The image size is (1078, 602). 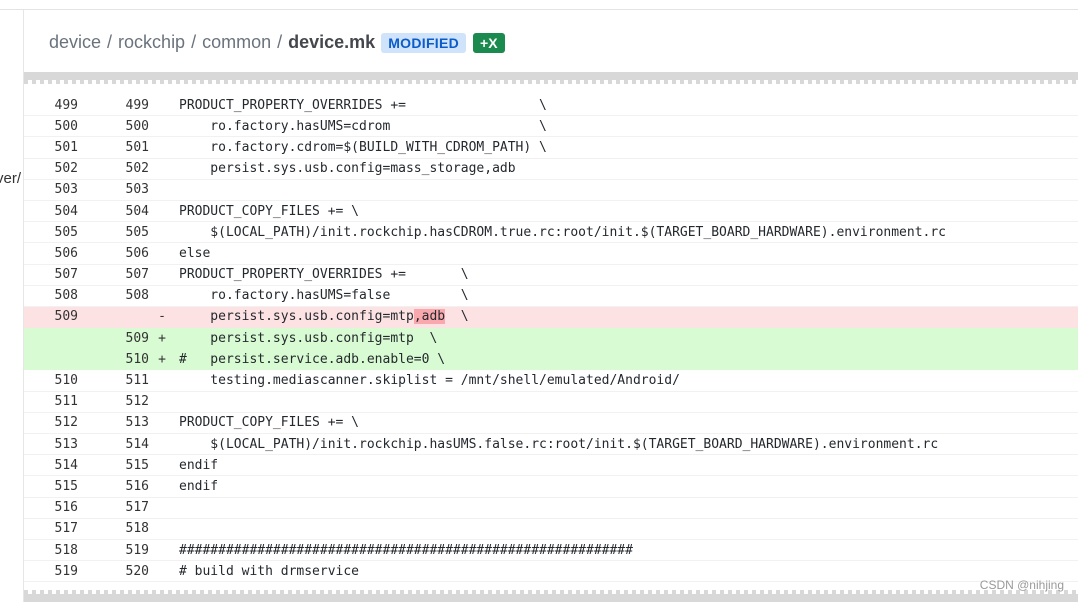 I want to click on added-line: 510 + # persist.service.adb.enable=0 \, so click(x=551, y=360).